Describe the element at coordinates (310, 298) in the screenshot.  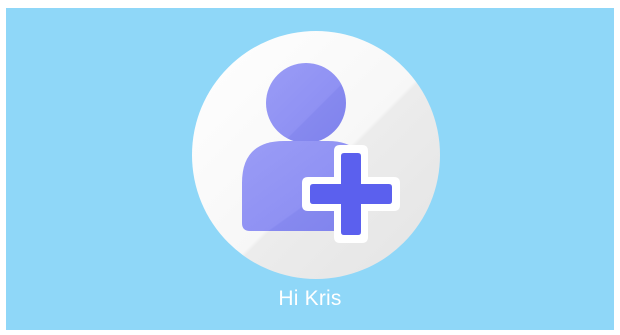
I see `greeting-label: Hi Kris` at that location.